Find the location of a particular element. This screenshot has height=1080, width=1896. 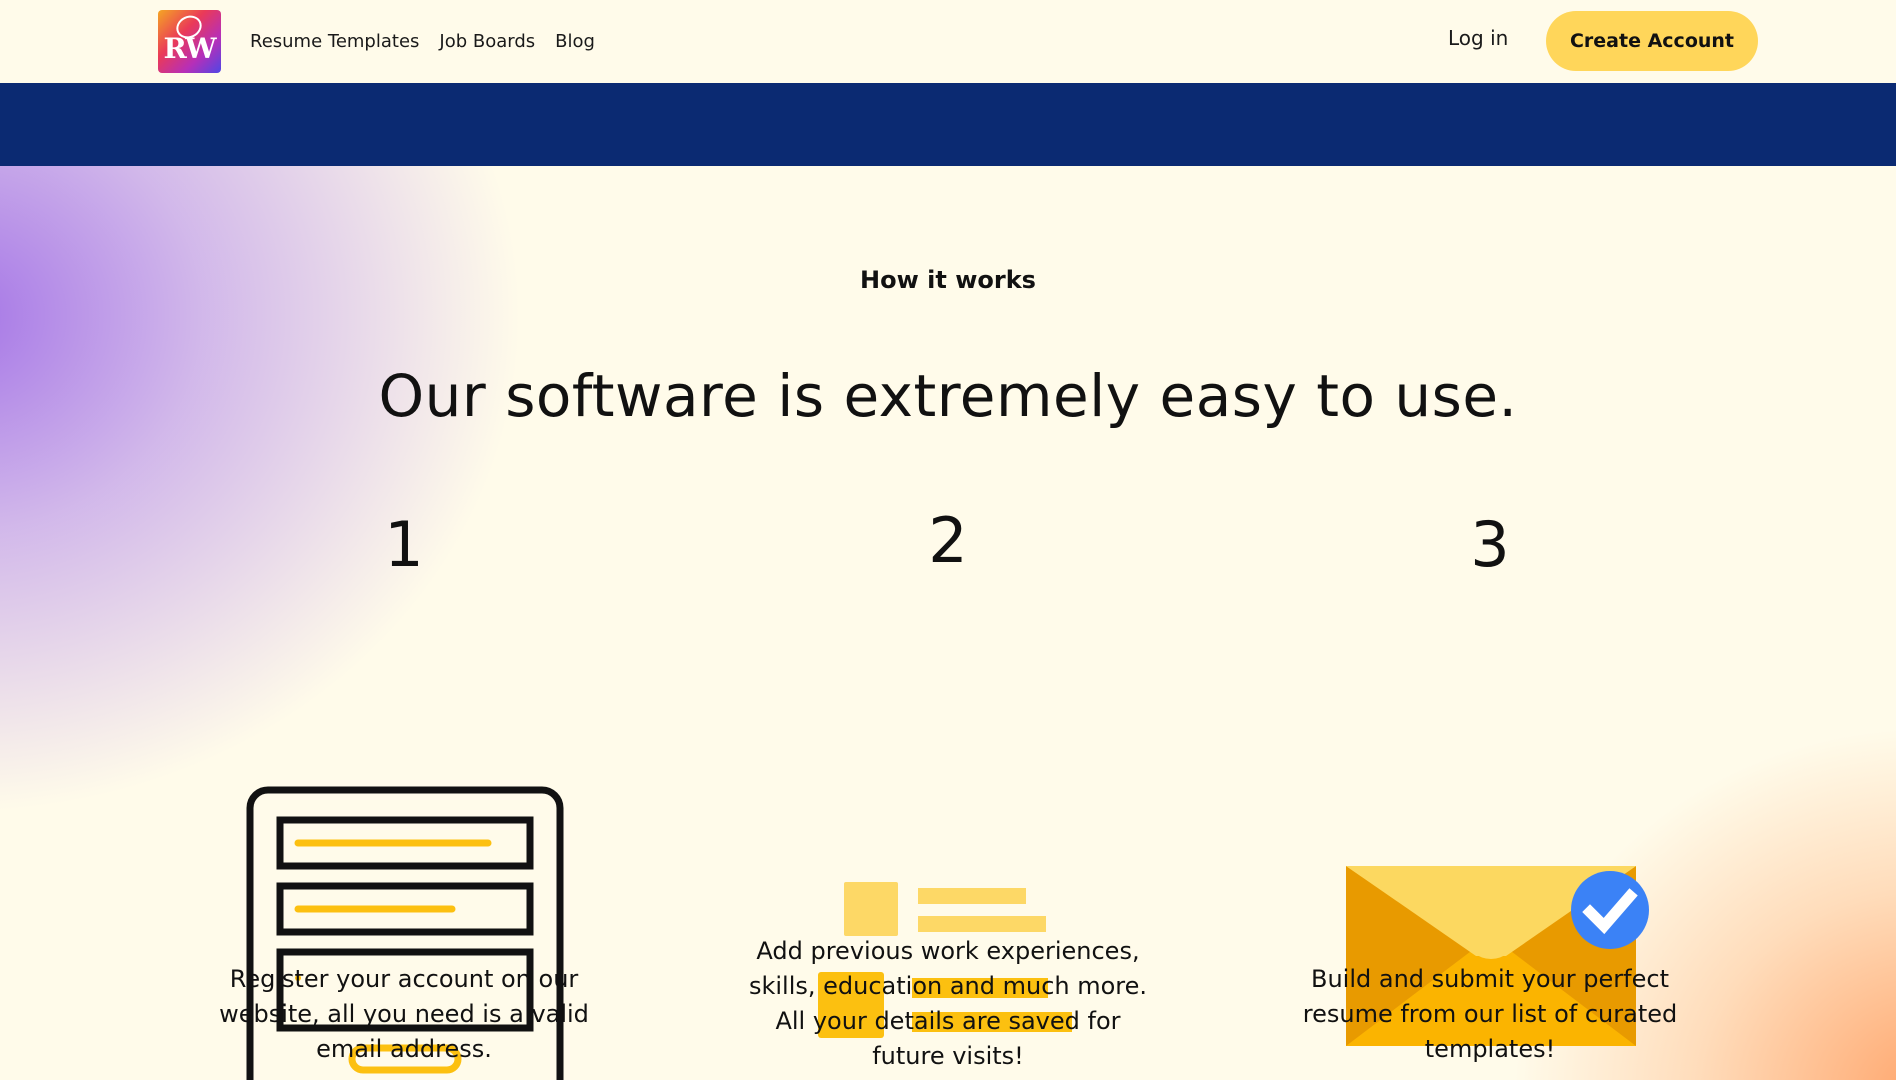

section-headline: Our software is extremely easy to use. is located at coordinates (948, 396).